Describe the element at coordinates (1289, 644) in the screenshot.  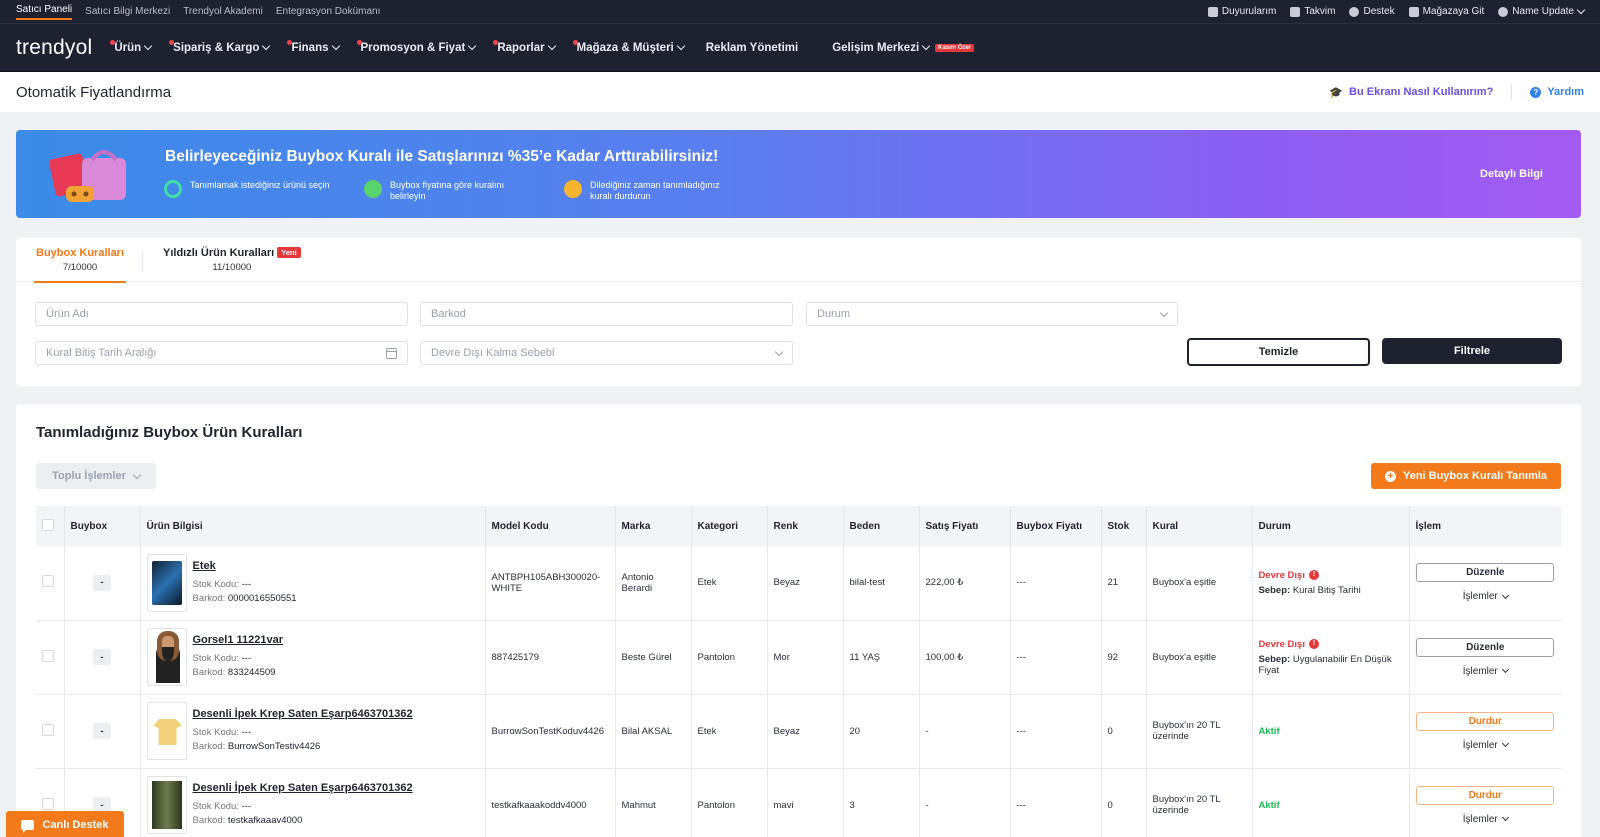
I see `status-disabled: Devre Dışı!` at that location.